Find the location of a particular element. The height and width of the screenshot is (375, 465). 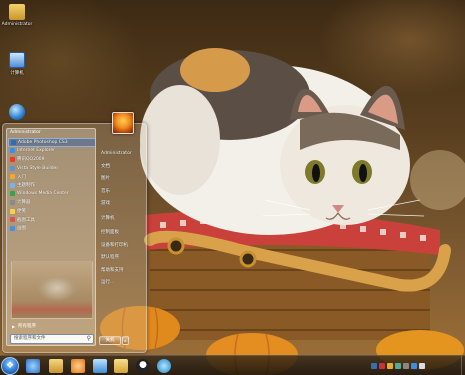

network-globe-icon is located at coordinates (17, 112).